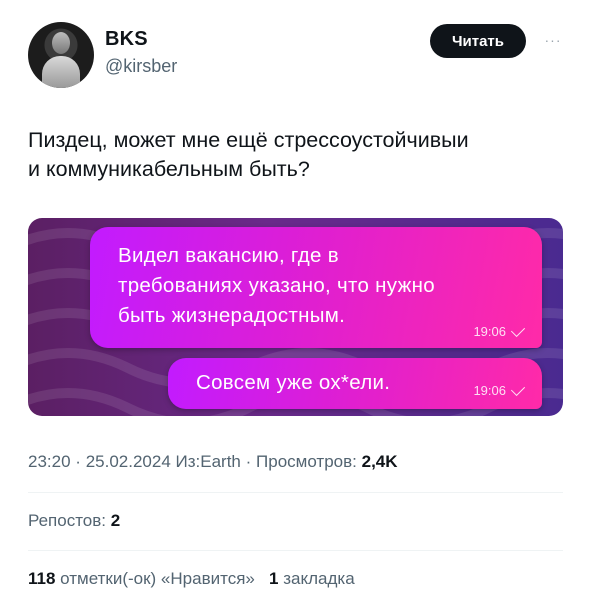 The height and width of the screenshot is (610, 590). What do you see at coordinates (379, 461) in the screenshot?
I see `views-count: 2,4K` at bounding box center [379, 461].